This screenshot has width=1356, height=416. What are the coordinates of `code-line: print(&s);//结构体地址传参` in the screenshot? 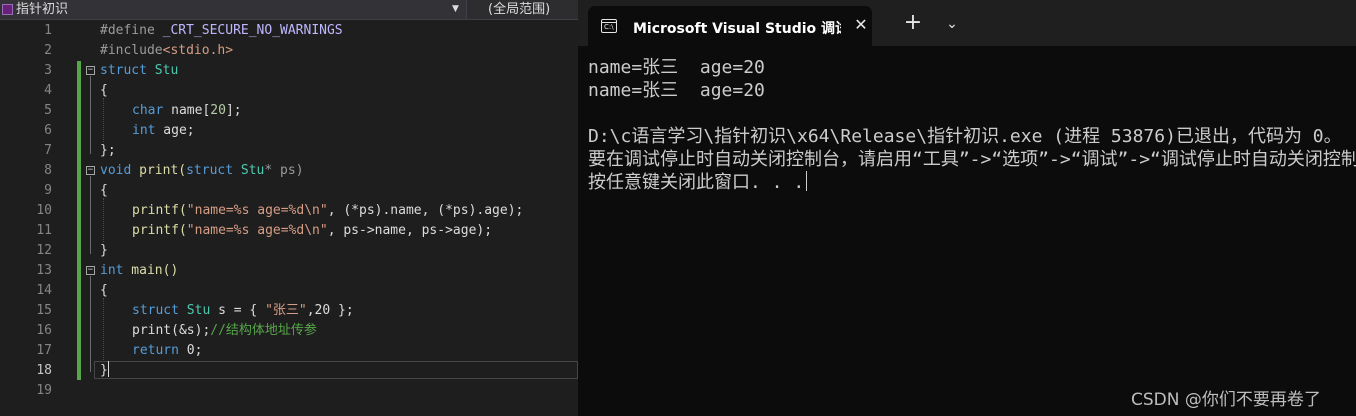 It's located at (224, 331).